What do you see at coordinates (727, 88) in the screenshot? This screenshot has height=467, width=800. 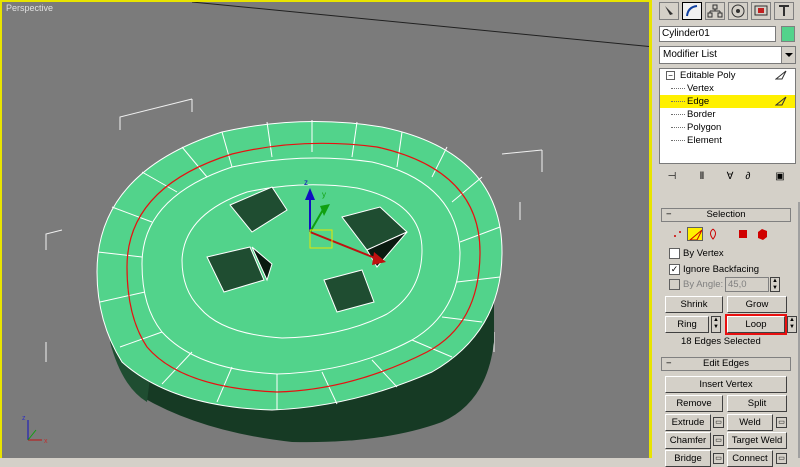 I see `stack-item-vertex: Vertex` at bounding box center [727, 88].